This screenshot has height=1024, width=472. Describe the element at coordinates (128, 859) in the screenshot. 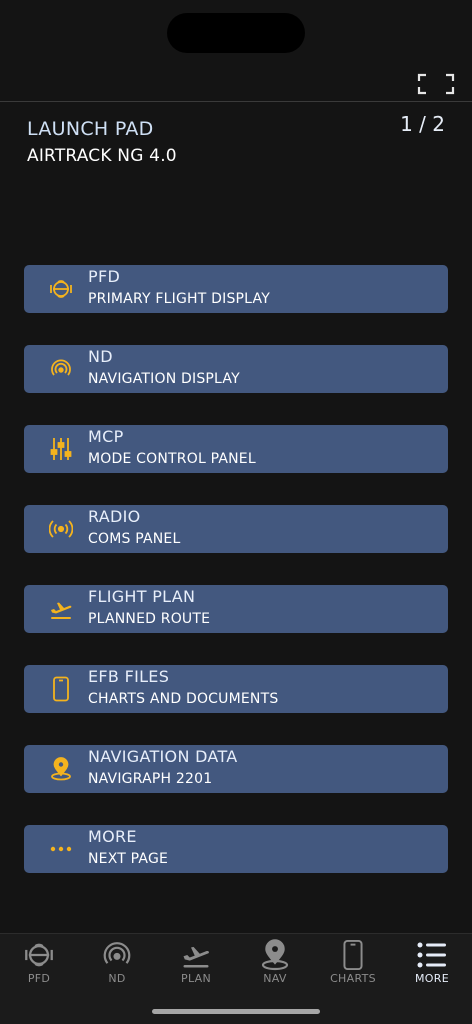

I see `menu-item-subtitle: NEXT PAGE` at that location.